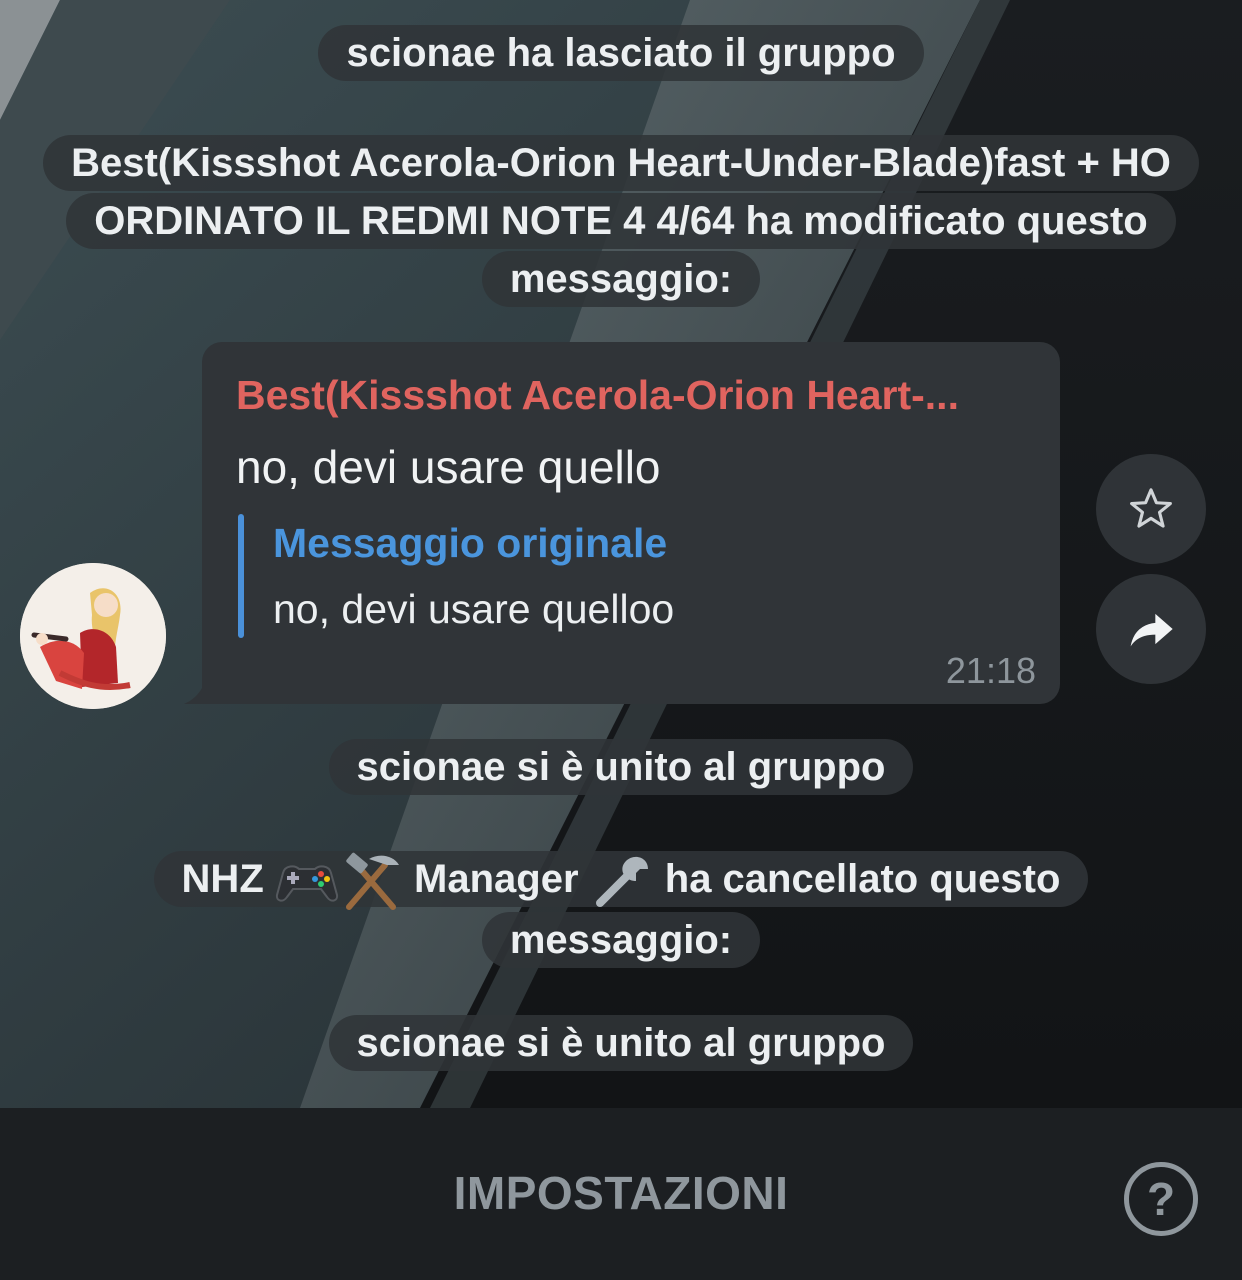  Describe the element at coordinates (470, 543) in the screenshot. I see `reply-title: Messaggio originale` at that location.